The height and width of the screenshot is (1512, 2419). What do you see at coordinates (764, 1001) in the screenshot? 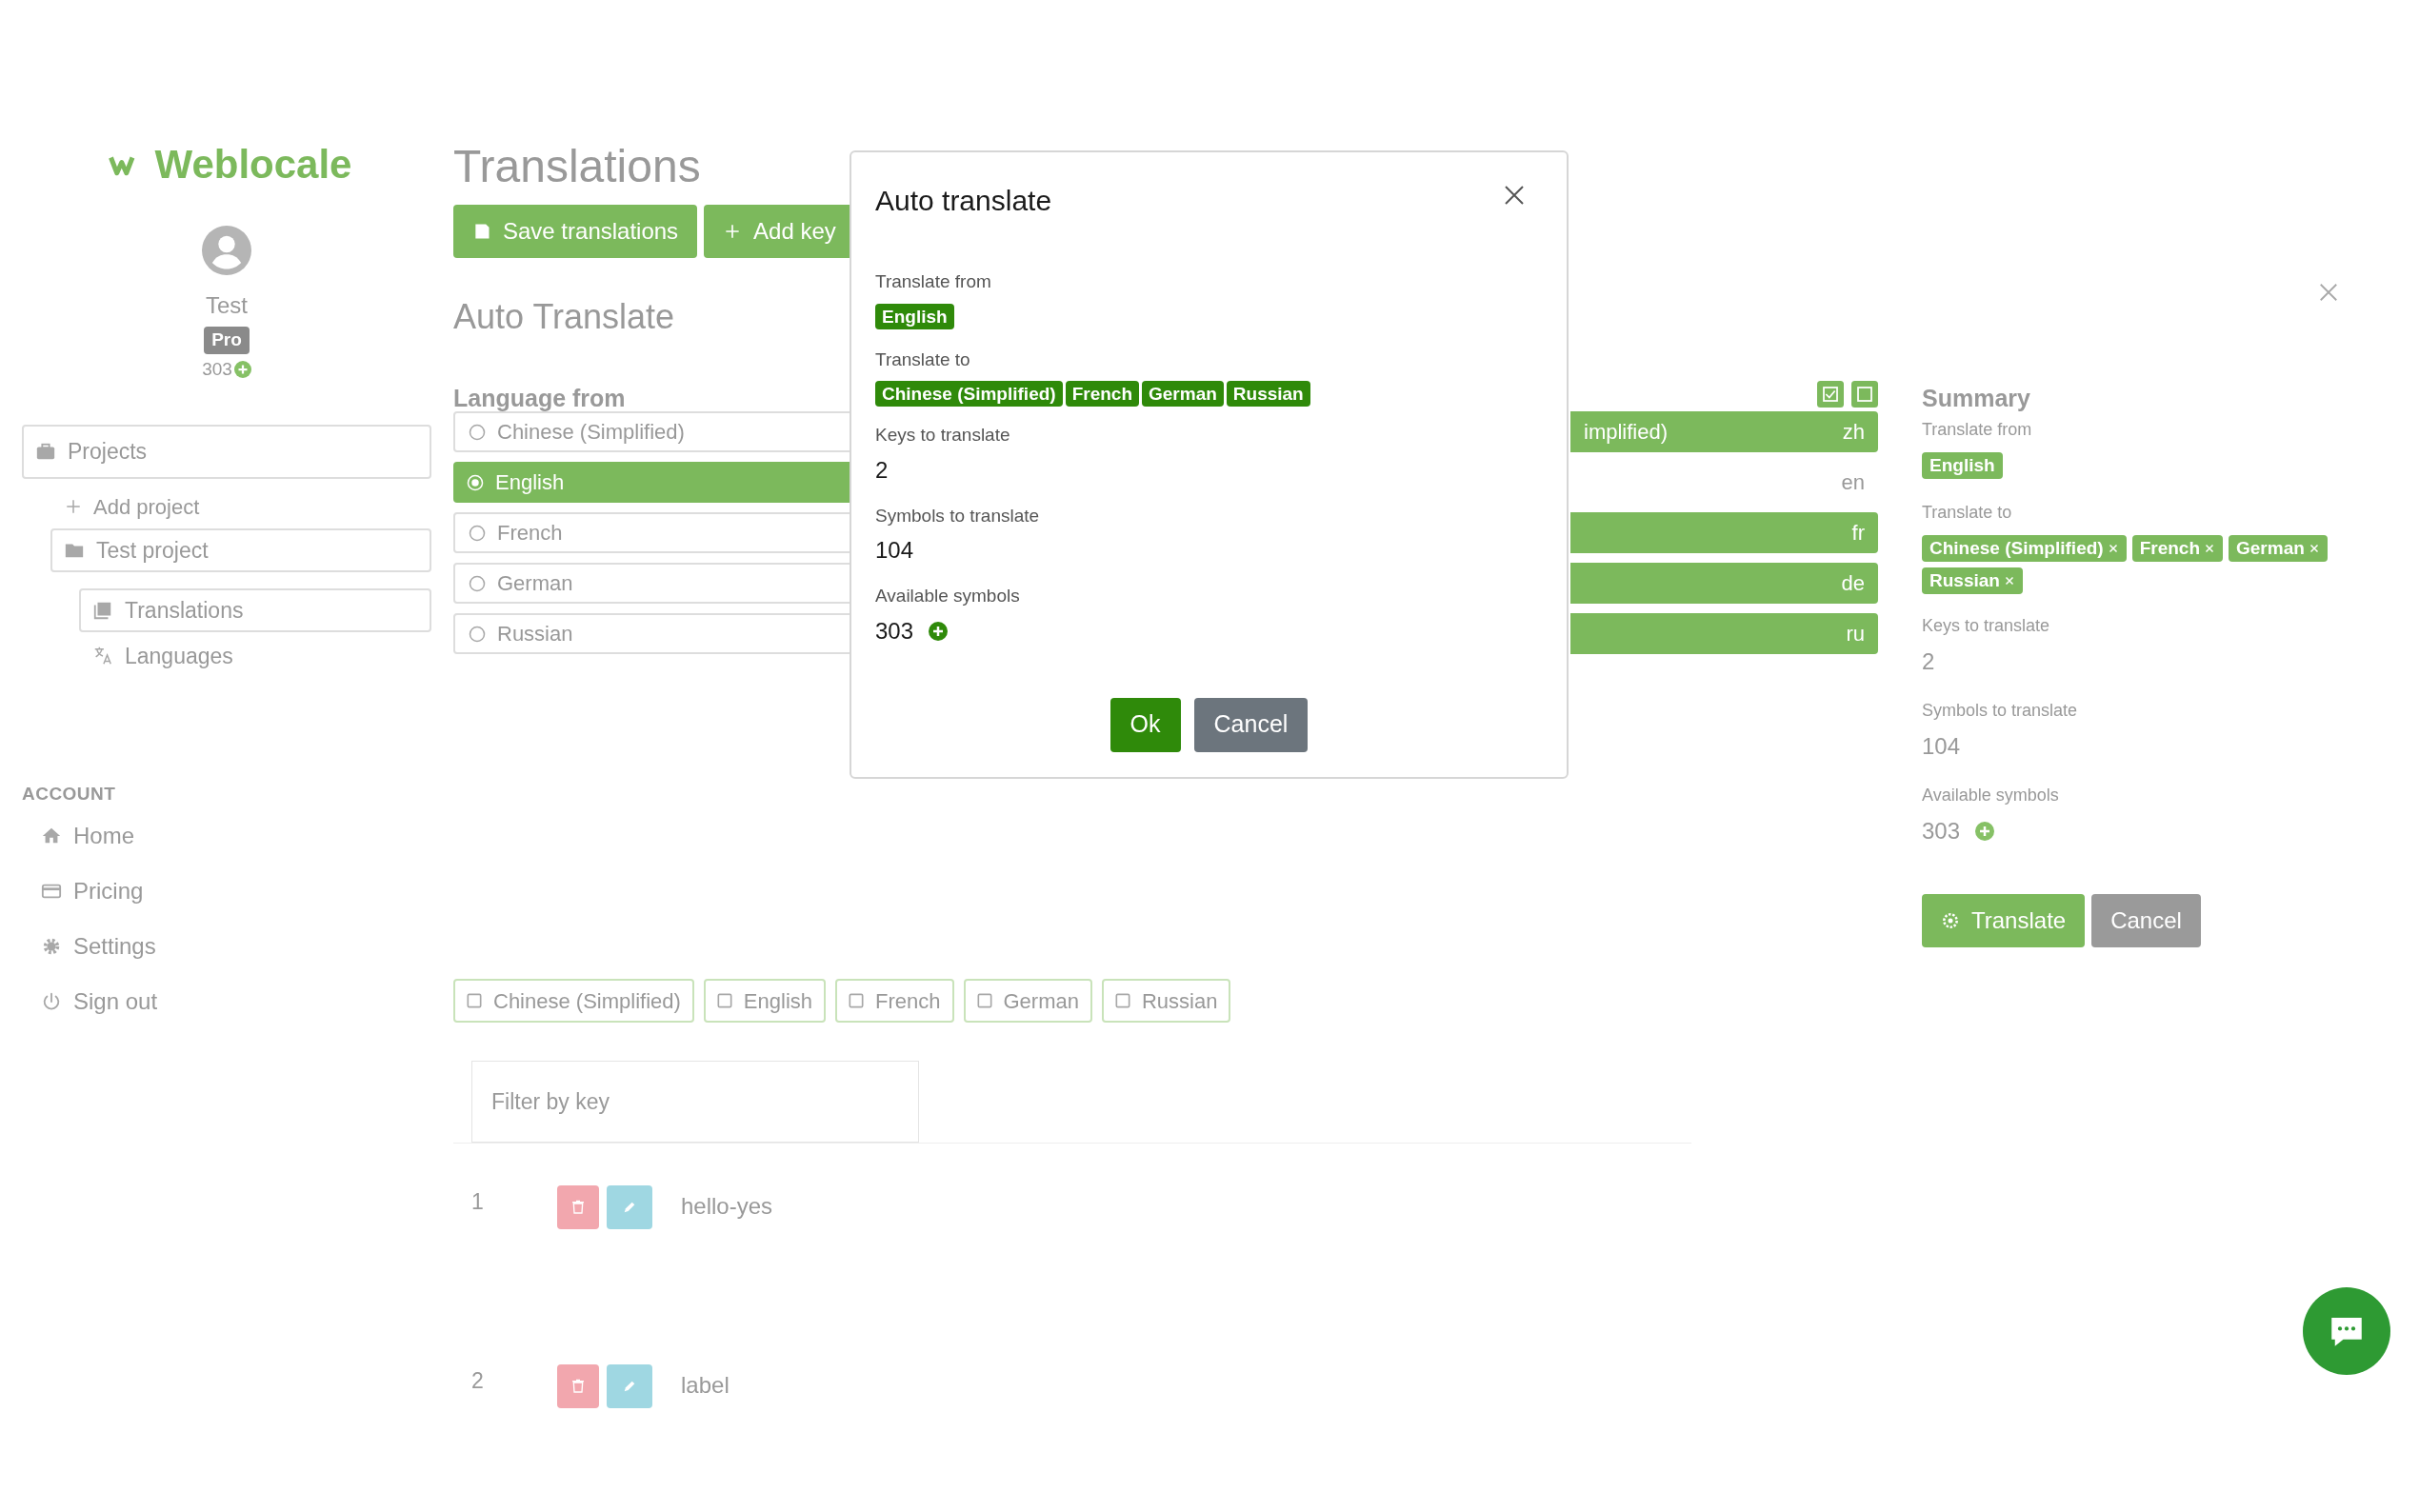
I see `filter-checkbox: English` at bounding box center [764, 1001].